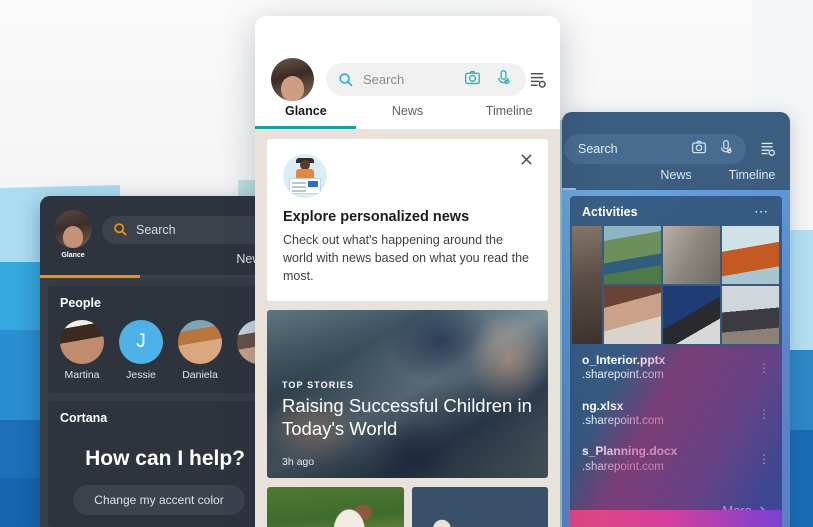 This screenshot has height=527, width=813. I want to click on left-search-input: Search, so click(183, 230).